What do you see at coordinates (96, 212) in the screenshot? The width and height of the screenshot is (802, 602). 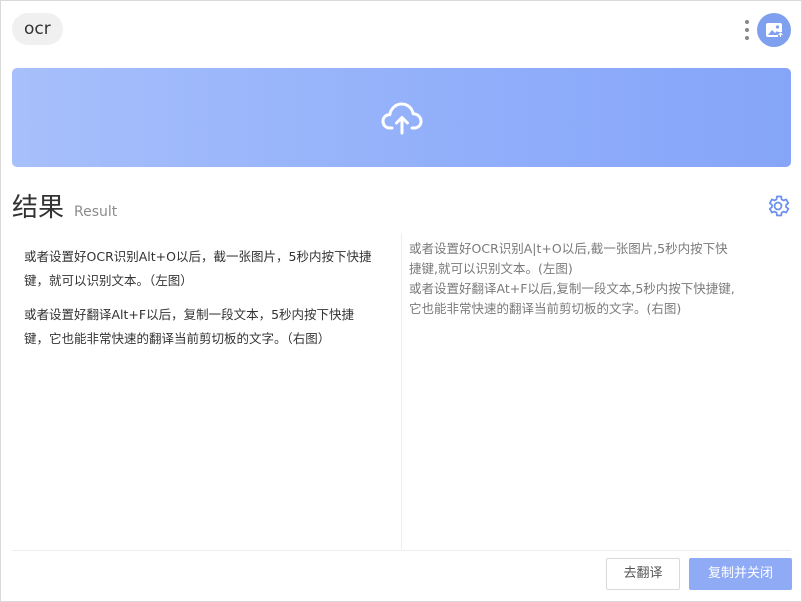 I see `result-subtitle: Result` at bounding box center [96, 212].